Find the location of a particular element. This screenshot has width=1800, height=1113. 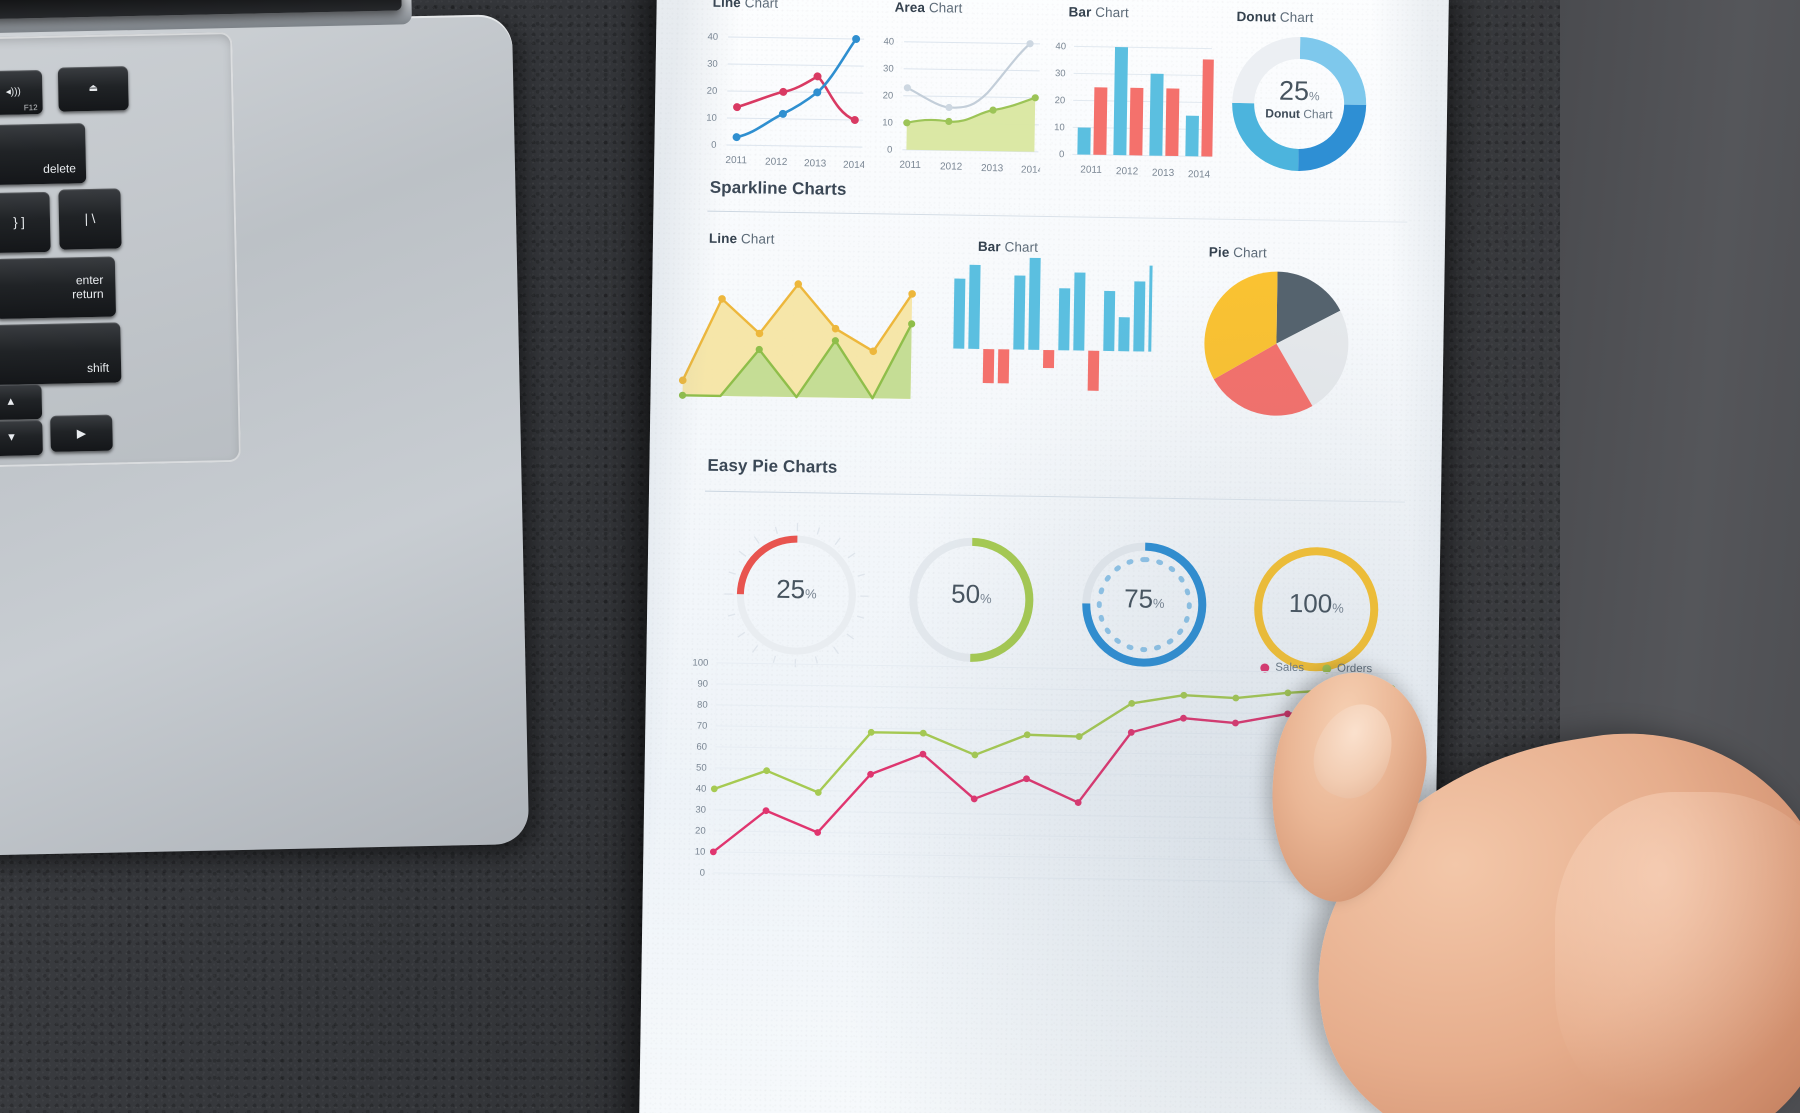

svg-text: 60 is located at coordinates (701, 747).